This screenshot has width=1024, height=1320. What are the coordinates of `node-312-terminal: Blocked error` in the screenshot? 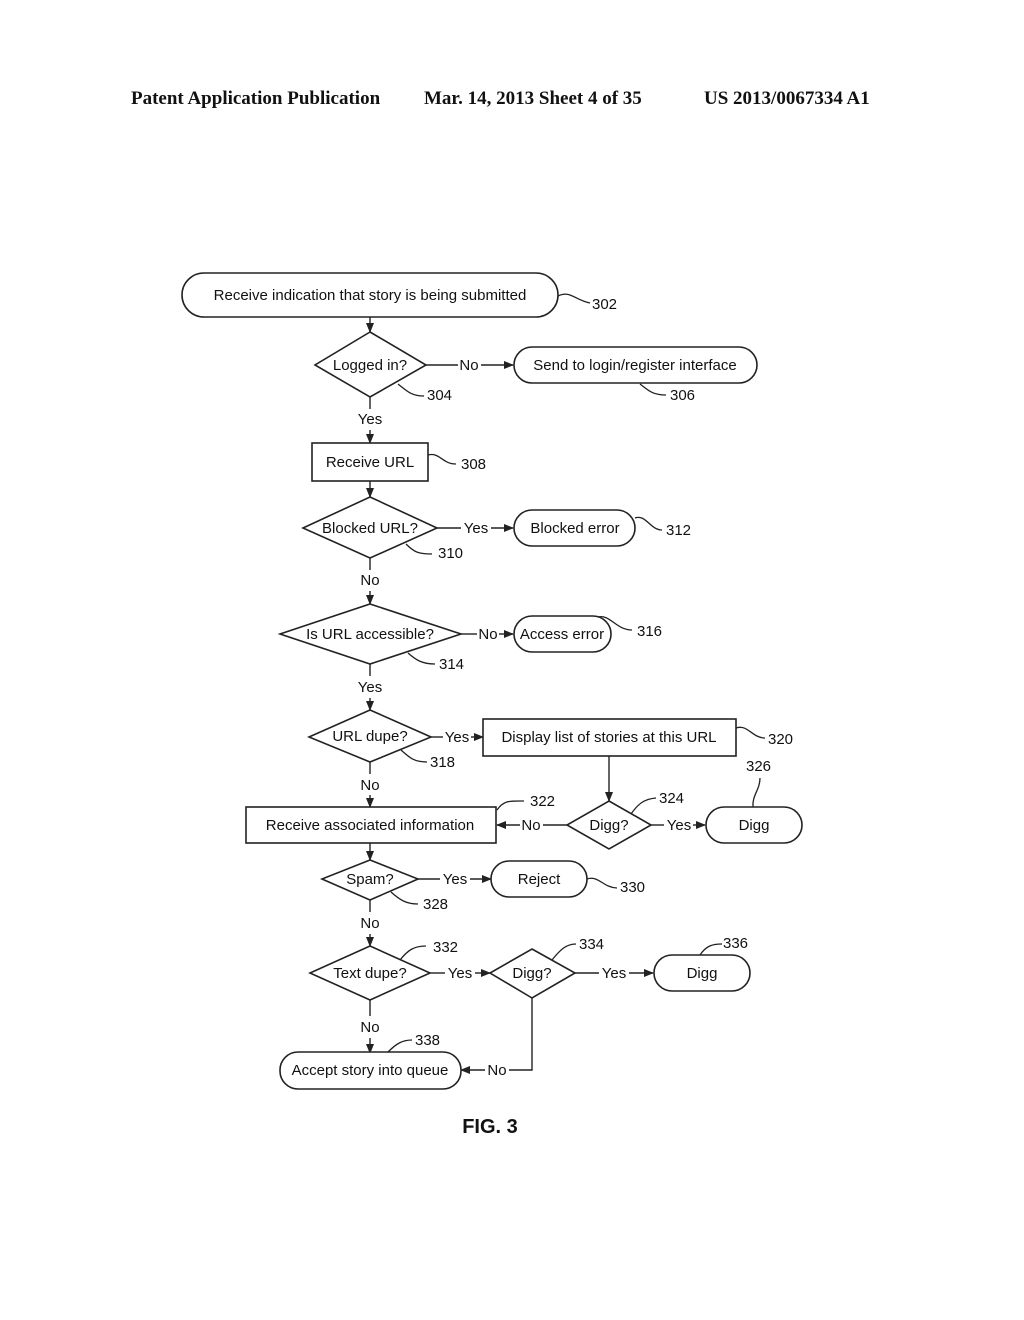 It's located at (574, 528).